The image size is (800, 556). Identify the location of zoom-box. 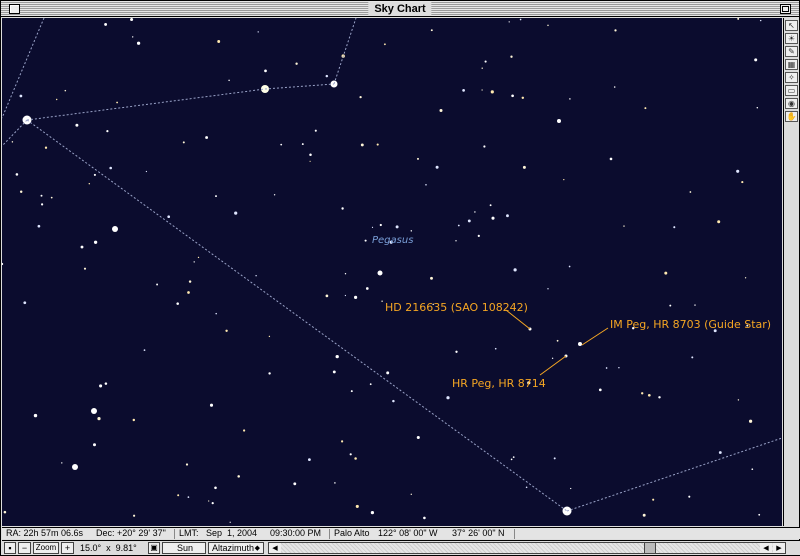
(785, 9).